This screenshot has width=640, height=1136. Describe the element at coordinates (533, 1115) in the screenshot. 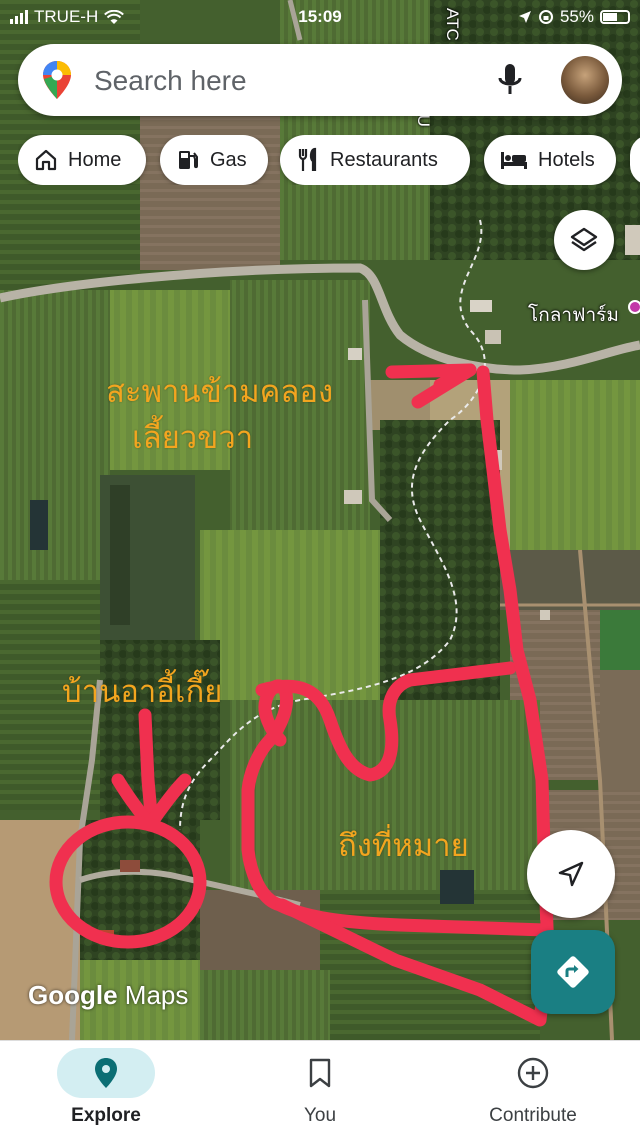

I see `nav-label: Contribute` at that location.